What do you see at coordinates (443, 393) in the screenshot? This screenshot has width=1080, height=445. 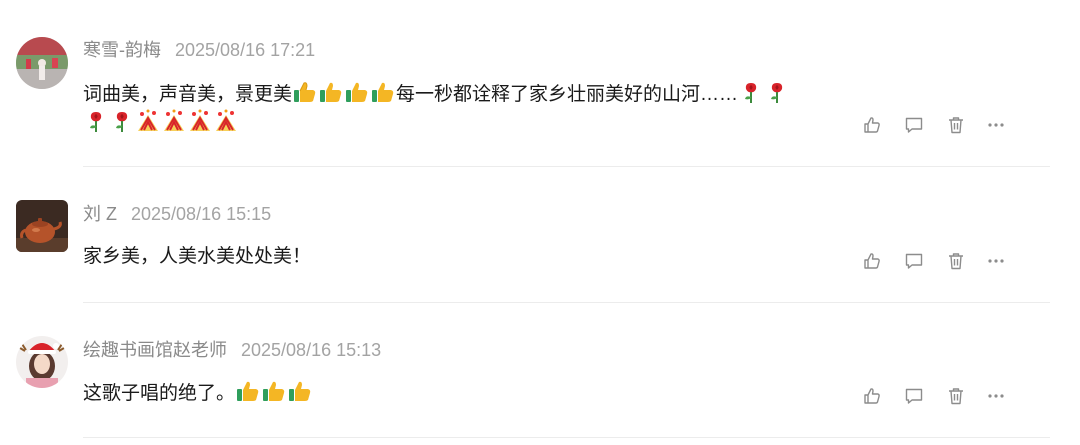 I see `comment-text: 这歌子唱的绝了。` at bounding box center [443, 393].